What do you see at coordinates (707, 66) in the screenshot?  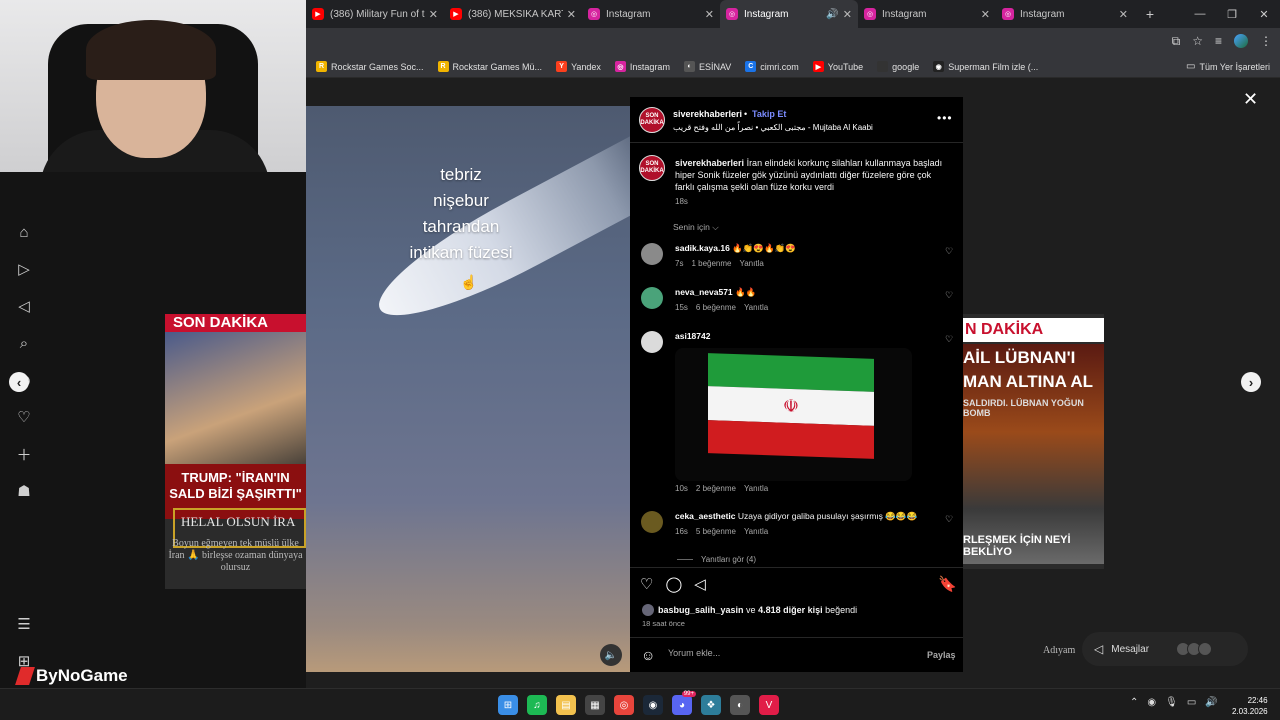 I see `bookmark-item: ◐ ESİNAV` at bounding box center [707, 66].